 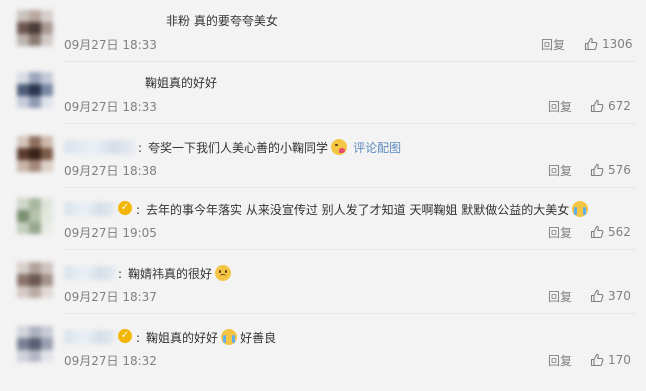 What do you see at coordinates (619, 170) in the screenshot?
I see `like-count: 576` at bounding box center [619, 170].